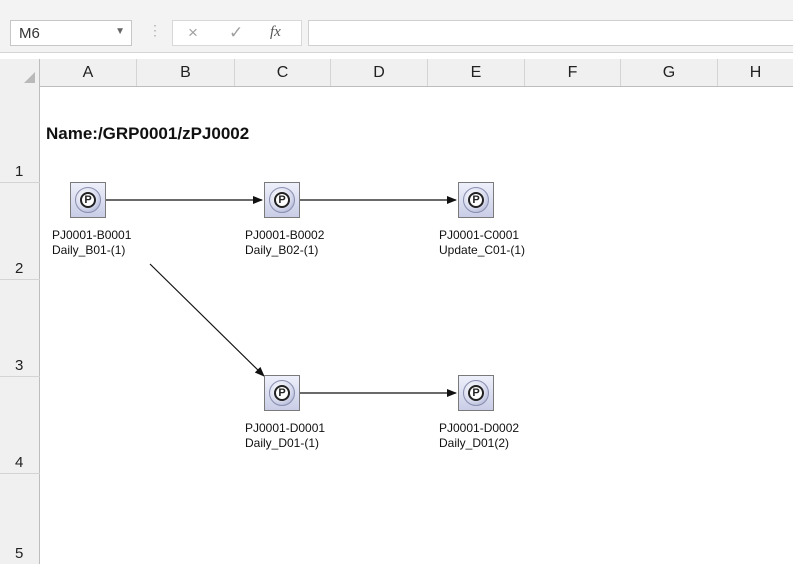  I want to click on job-label-d0002: PJ0001-D0002 Daily_D01(2), so click(479, 436).